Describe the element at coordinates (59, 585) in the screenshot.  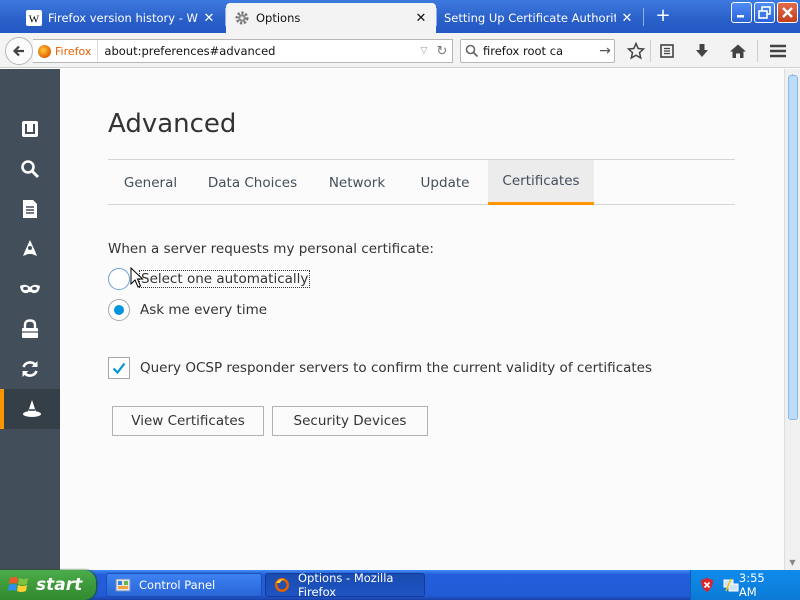
I see `start-label: start` at that location.